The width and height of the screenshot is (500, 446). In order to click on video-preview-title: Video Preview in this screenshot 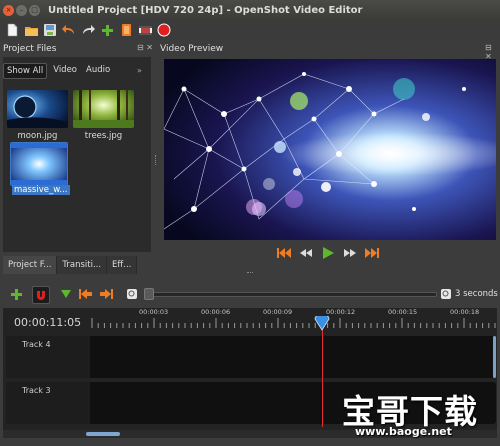, I will do `click(192, 49)`.